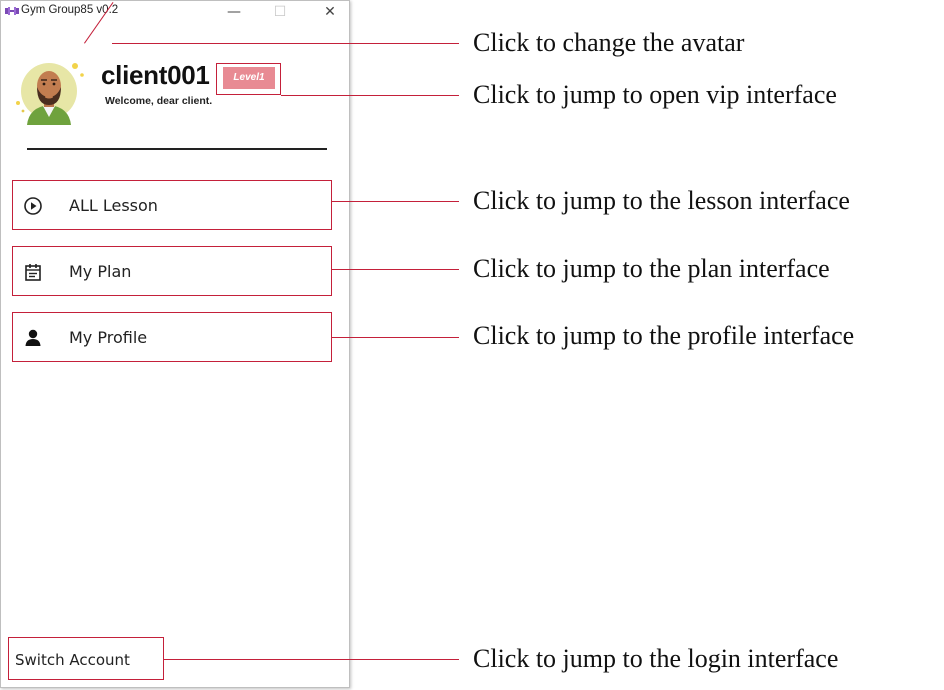  I want to click on lesson-highlight, so click(172, 205).